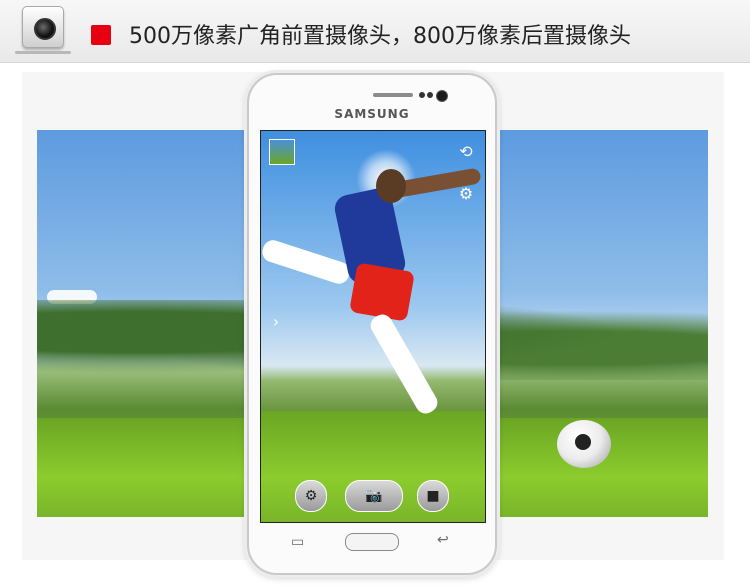  Describe the element at coordinates (276, 322) in the screenshot. I see `expand-chevron-icon: ›` at that location.